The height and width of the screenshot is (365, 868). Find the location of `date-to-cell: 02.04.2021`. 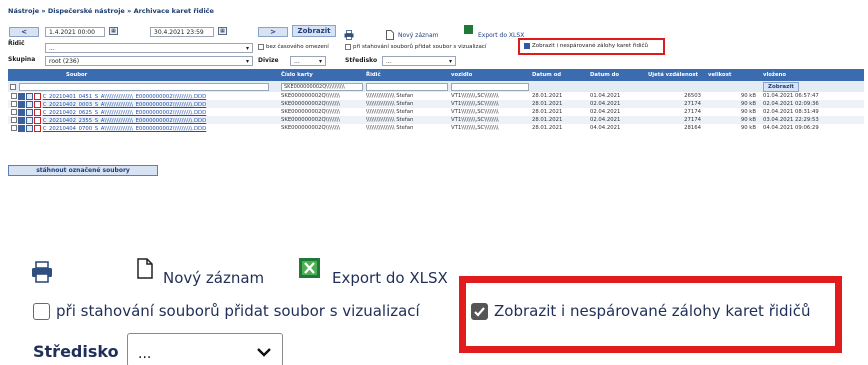

date-to-cell: 02.04.2021 is located at coordinates (616, 112).